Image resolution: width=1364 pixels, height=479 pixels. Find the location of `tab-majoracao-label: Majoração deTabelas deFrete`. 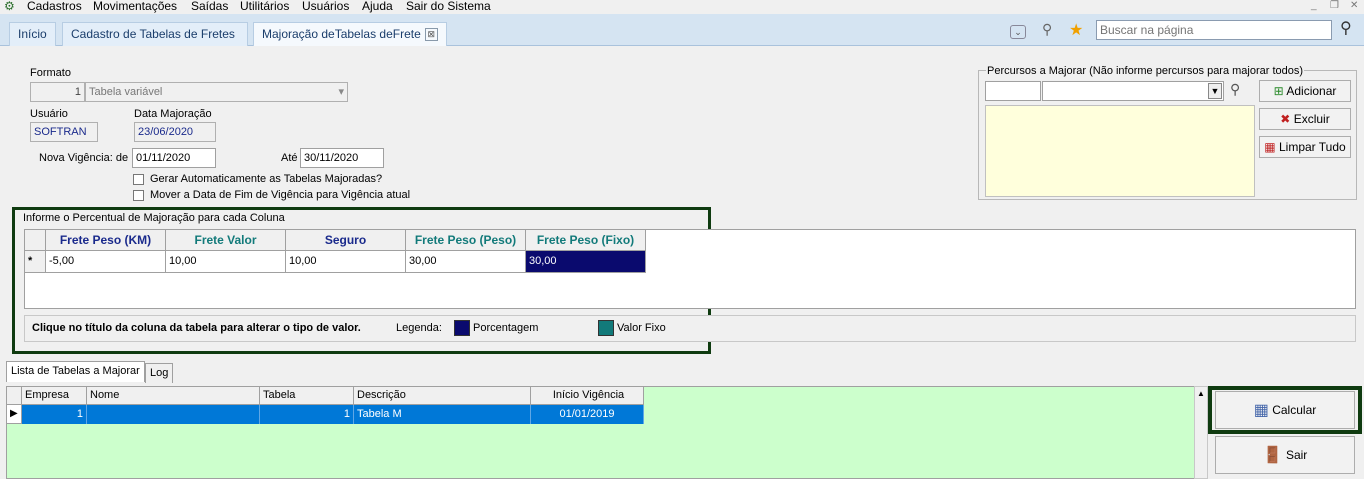

tab-majoracao-label: Majoração deTabelas deFrete is located at coordinates (341, 34).